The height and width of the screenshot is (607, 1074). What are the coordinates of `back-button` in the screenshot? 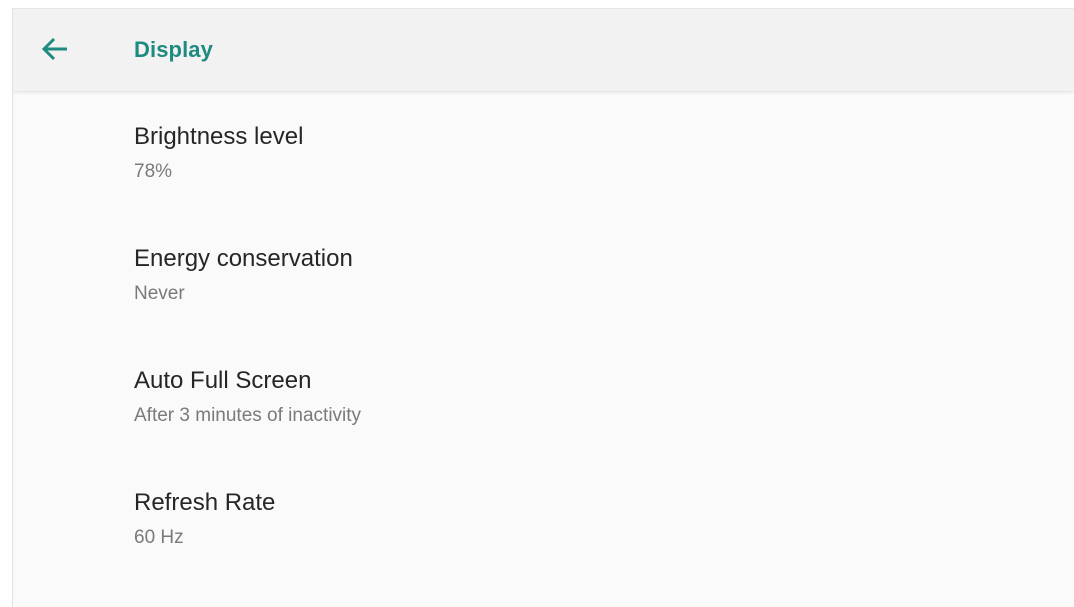 It's located at (55, 49).